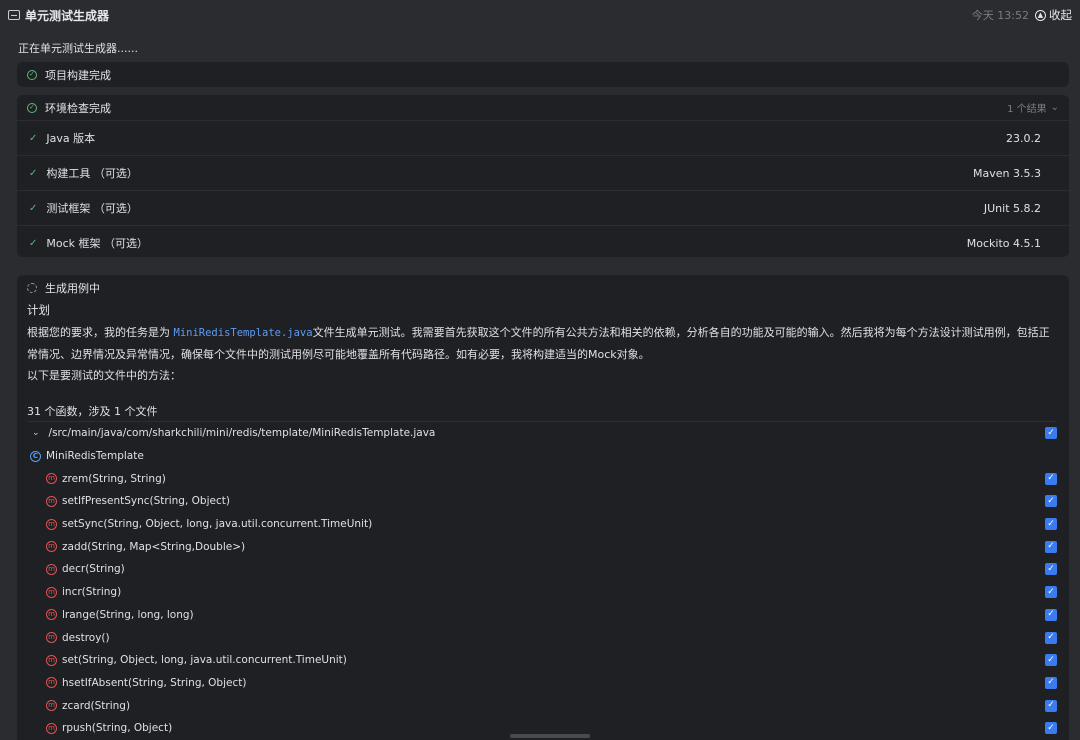  Describe the element at coordinates (542, 615) in the screenshot. I see `method-row: m lrange(String, long, long) ✓` at that location.